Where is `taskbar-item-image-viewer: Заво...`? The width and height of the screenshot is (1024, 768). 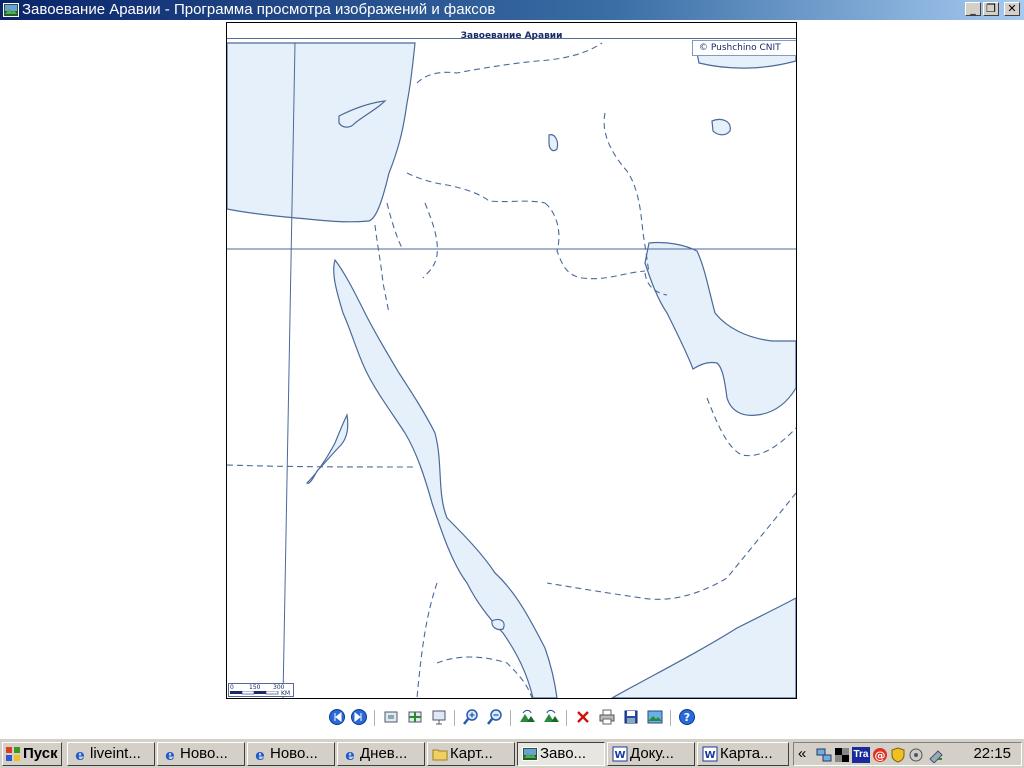 taskbar-item-image-viewer: Заво... is located at coordinates (561, 754).